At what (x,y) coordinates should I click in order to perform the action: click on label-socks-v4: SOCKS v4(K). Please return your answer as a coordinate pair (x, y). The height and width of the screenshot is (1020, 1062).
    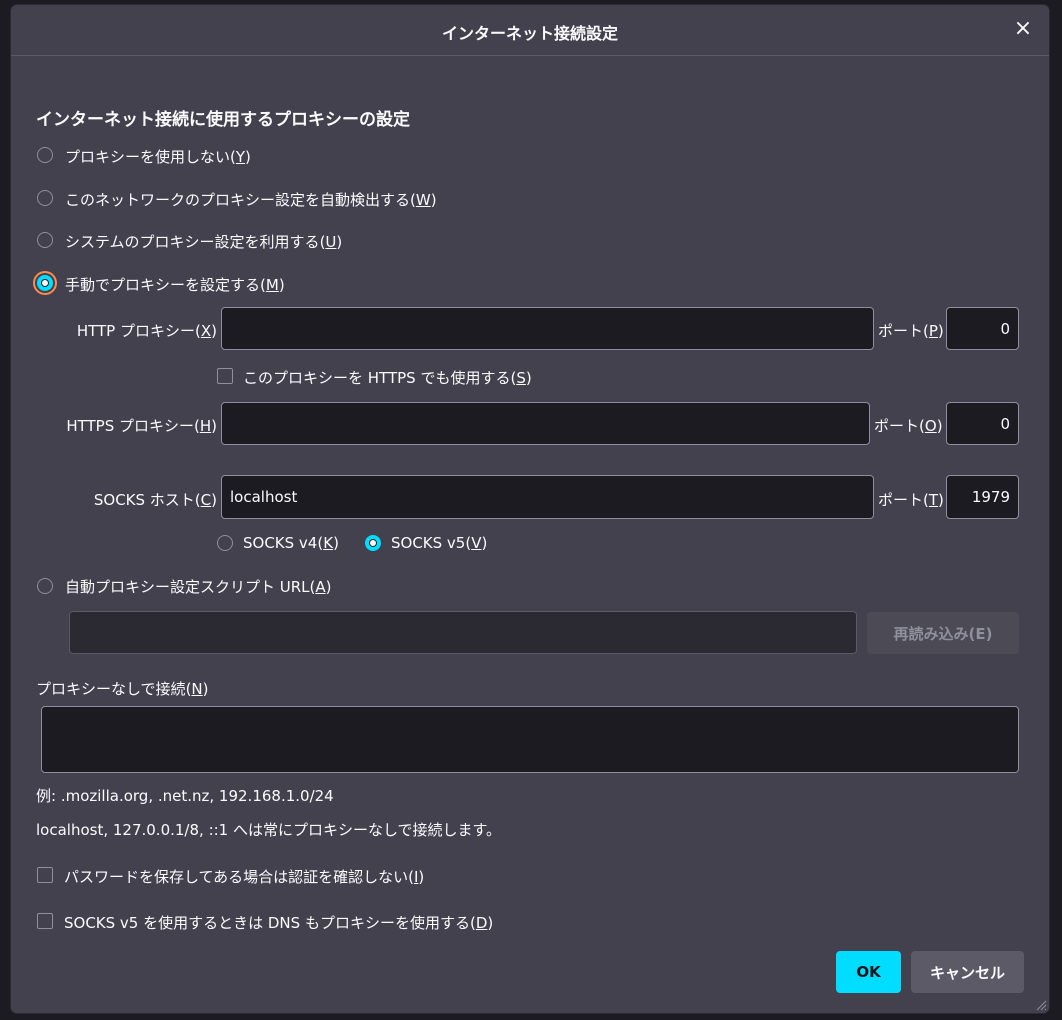
    Looking at the image, I should click on (291, 543).